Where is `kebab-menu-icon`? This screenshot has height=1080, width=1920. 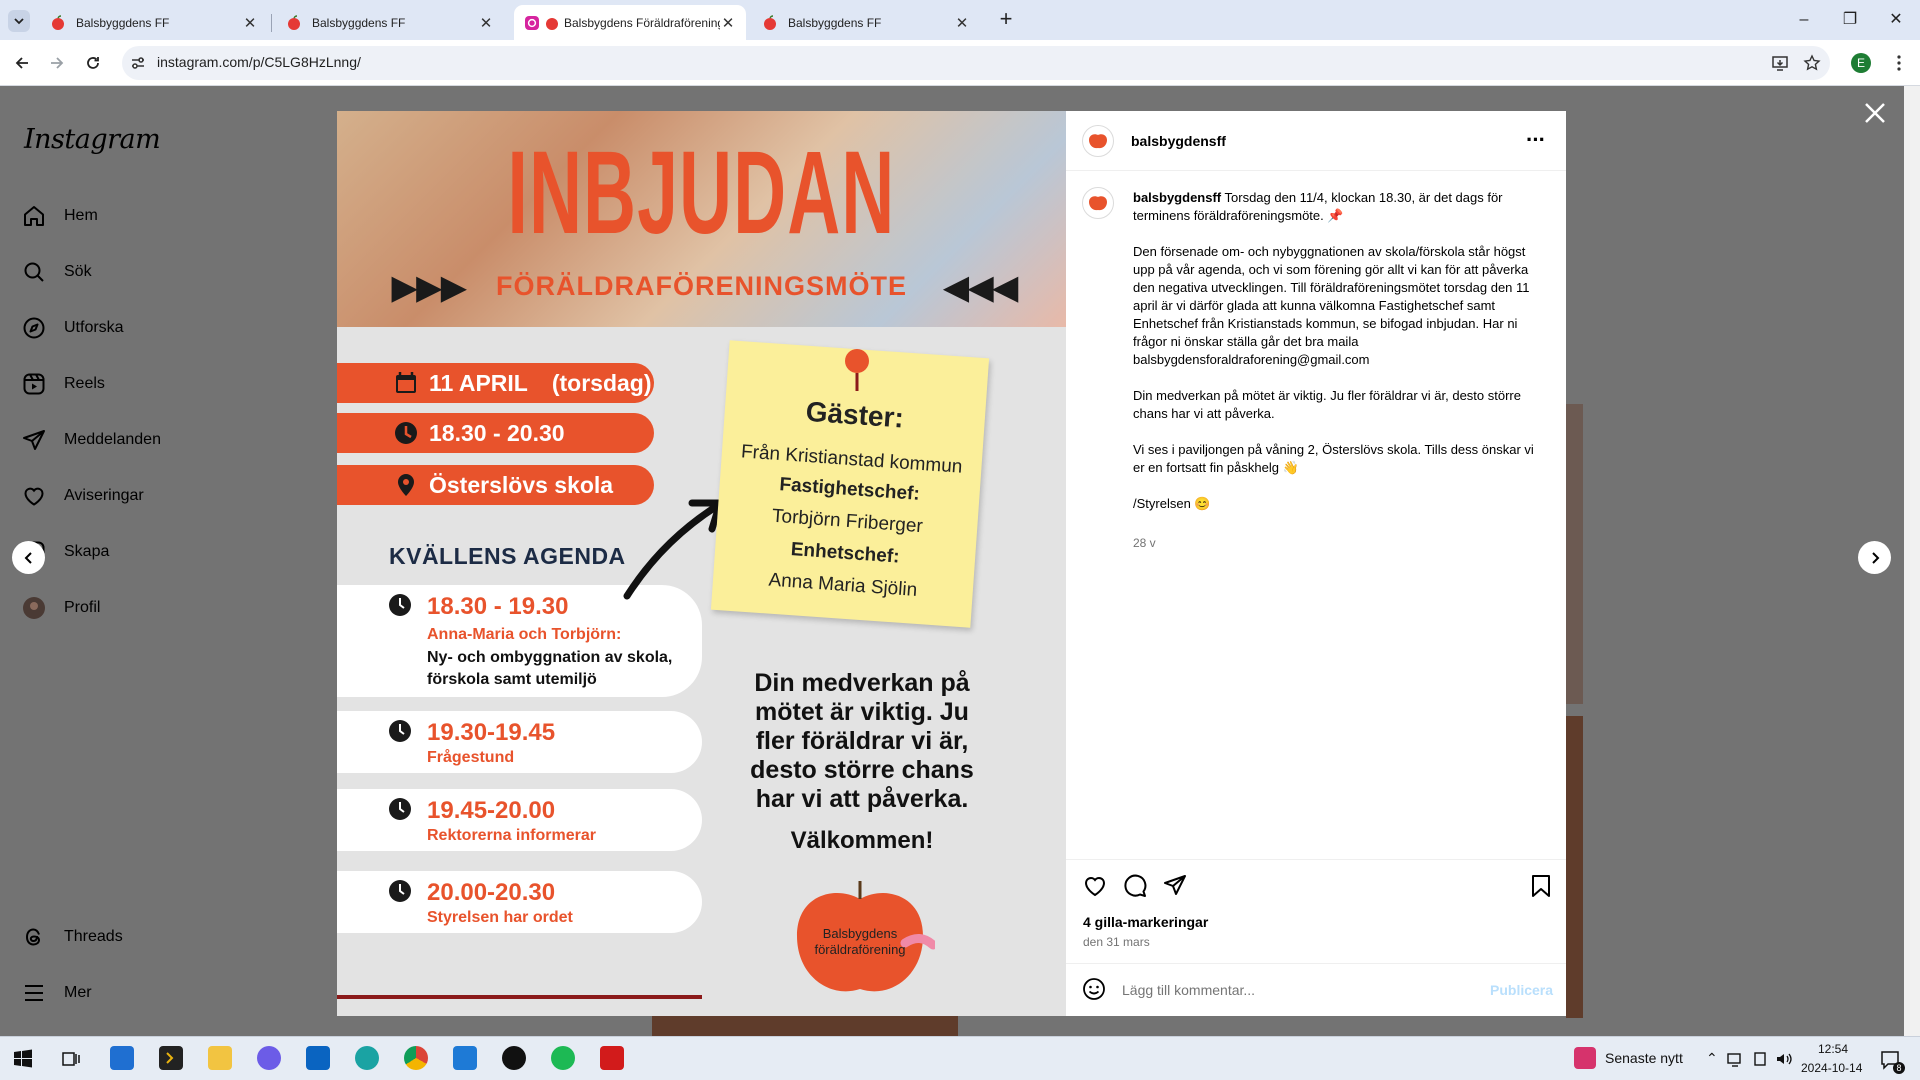 kebab-menu-icon is located at coordinates (1899, 63).